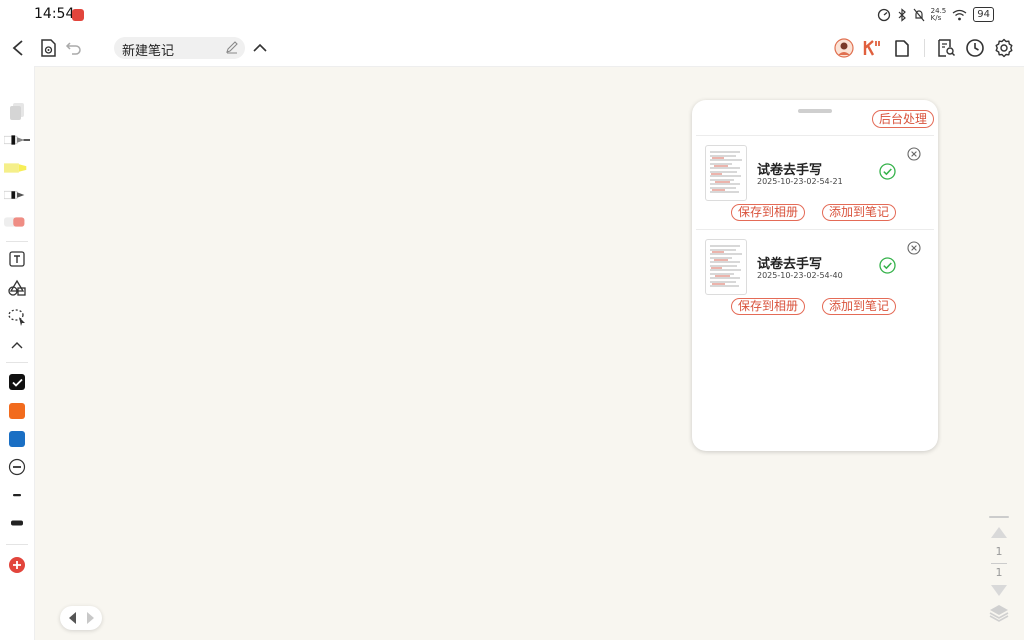  I want to click on brand-k-icon, so click(871, 48).